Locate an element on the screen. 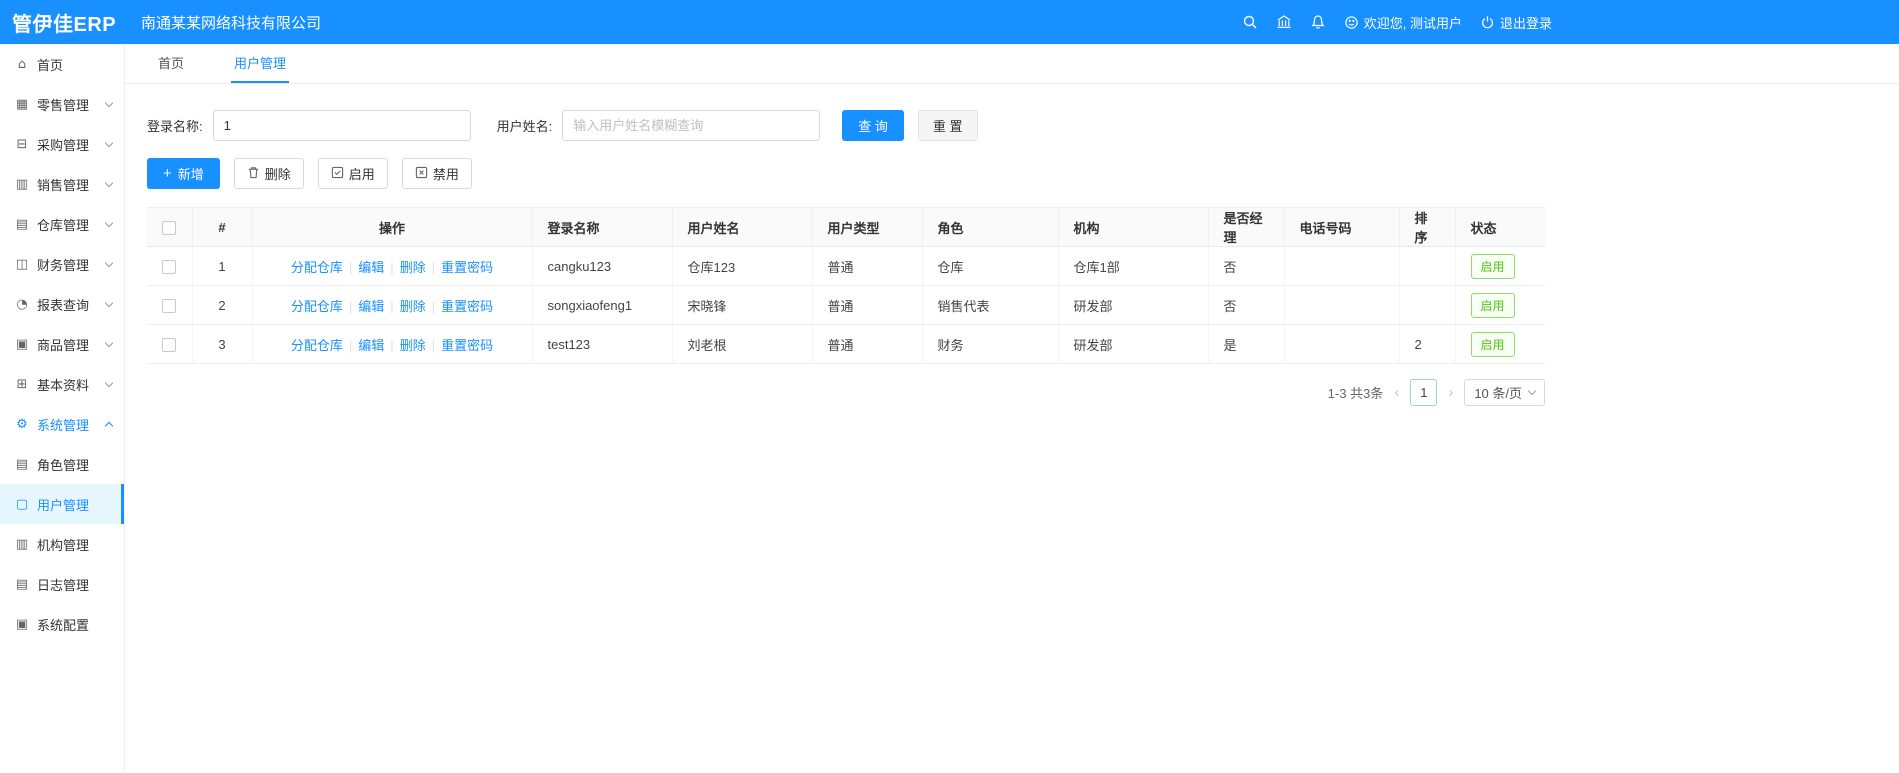 Image resolution: width=1899 pixels, height=773 pixels. home-icon: ⌂ is located at coordinates (22, 64).